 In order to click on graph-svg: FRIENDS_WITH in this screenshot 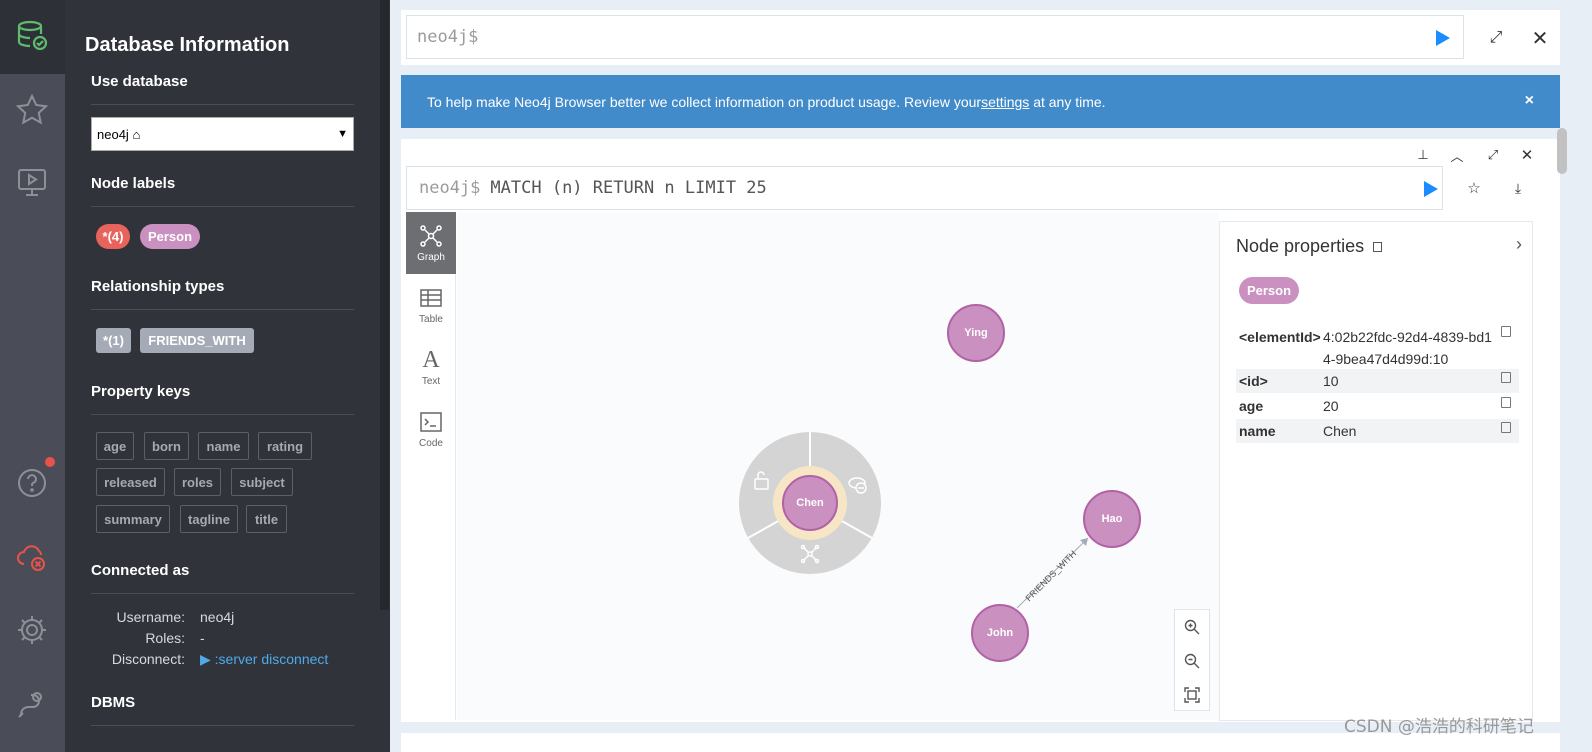, I will do `click(914, 520)`.